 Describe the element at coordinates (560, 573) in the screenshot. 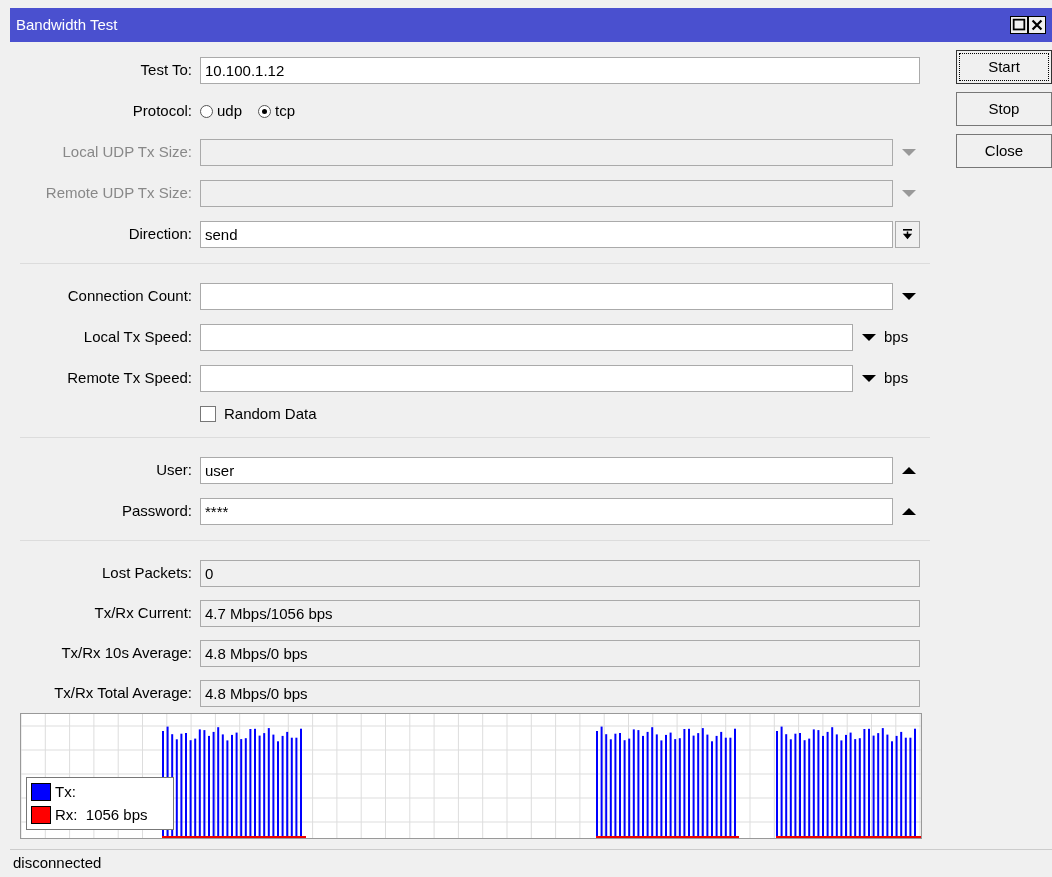

I see `readonly-field: 0` at that location.